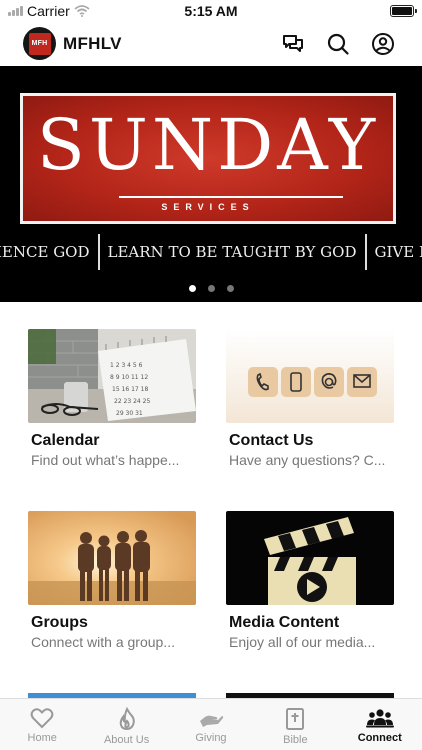  I want to click on people-icon, so click(379, 718).